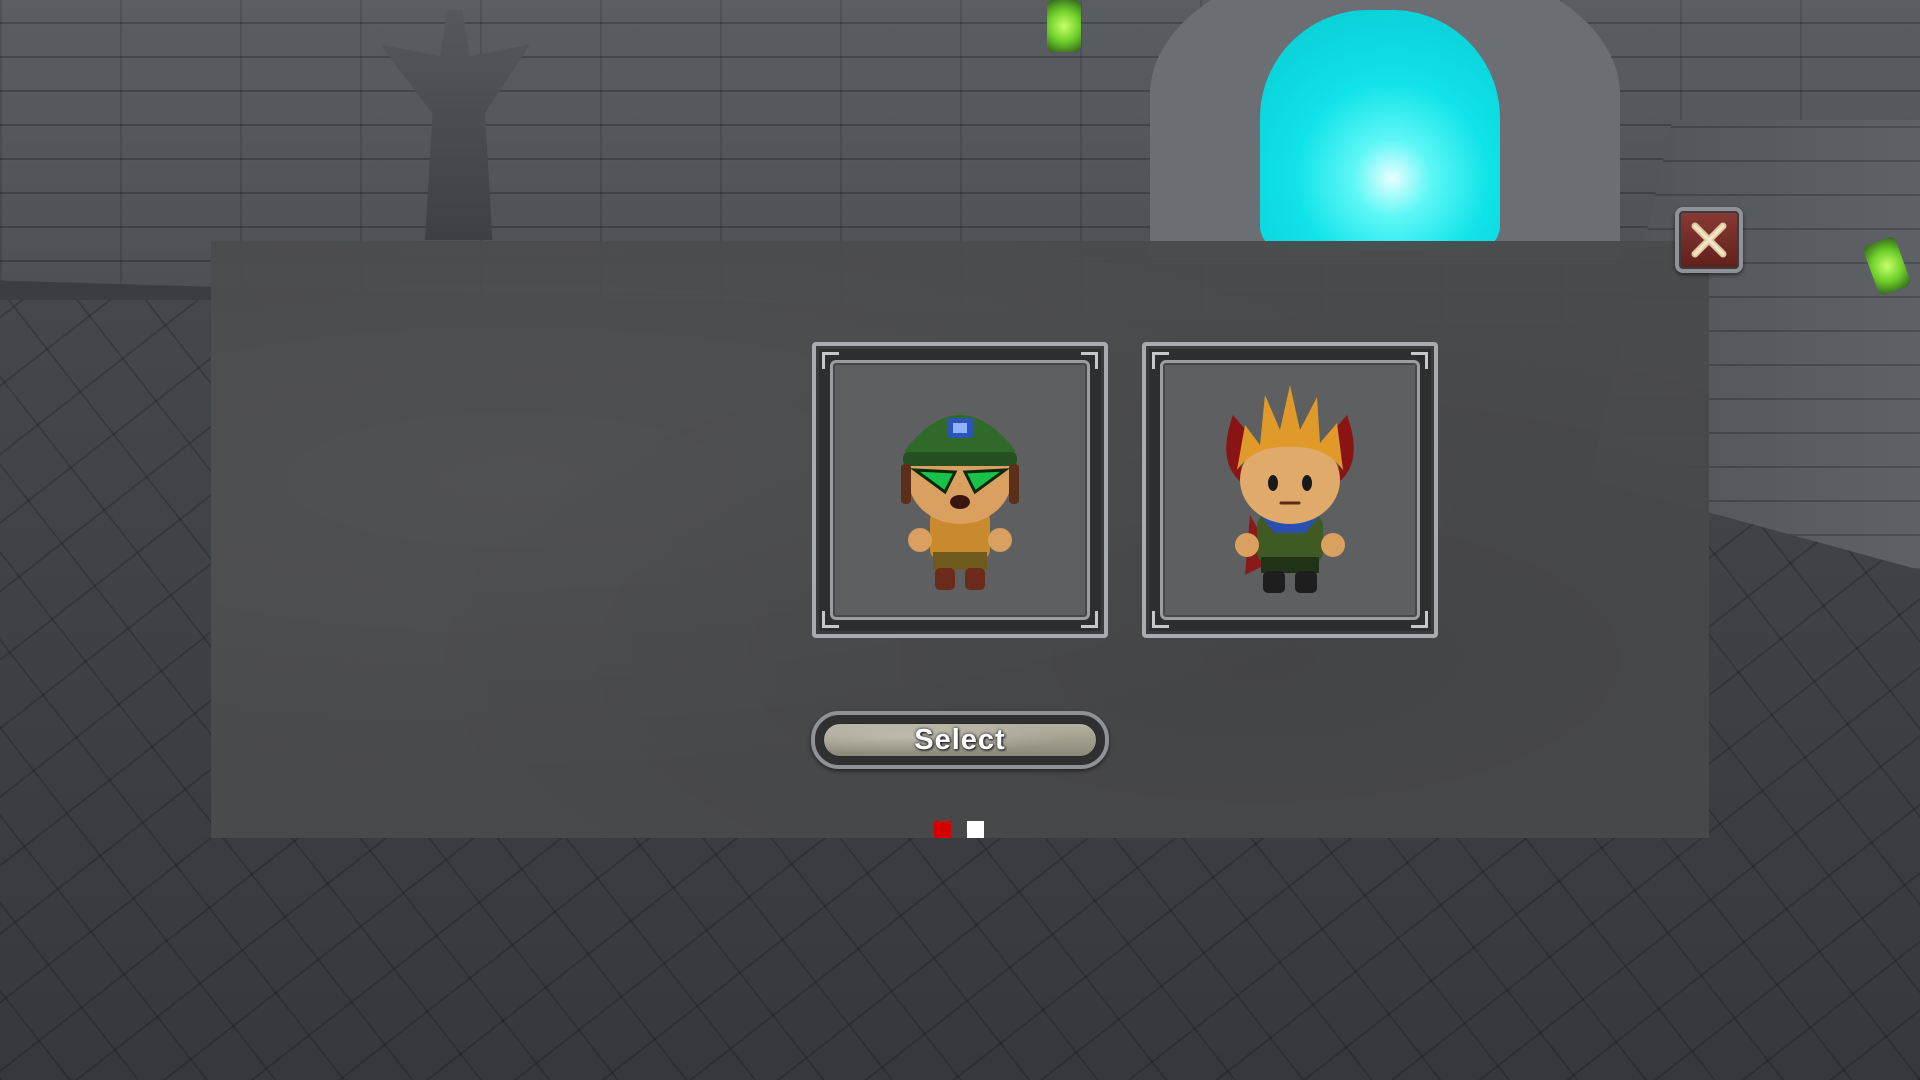 The image size is (1920, 1080). I want to click on close-button, so click(1709, 240).